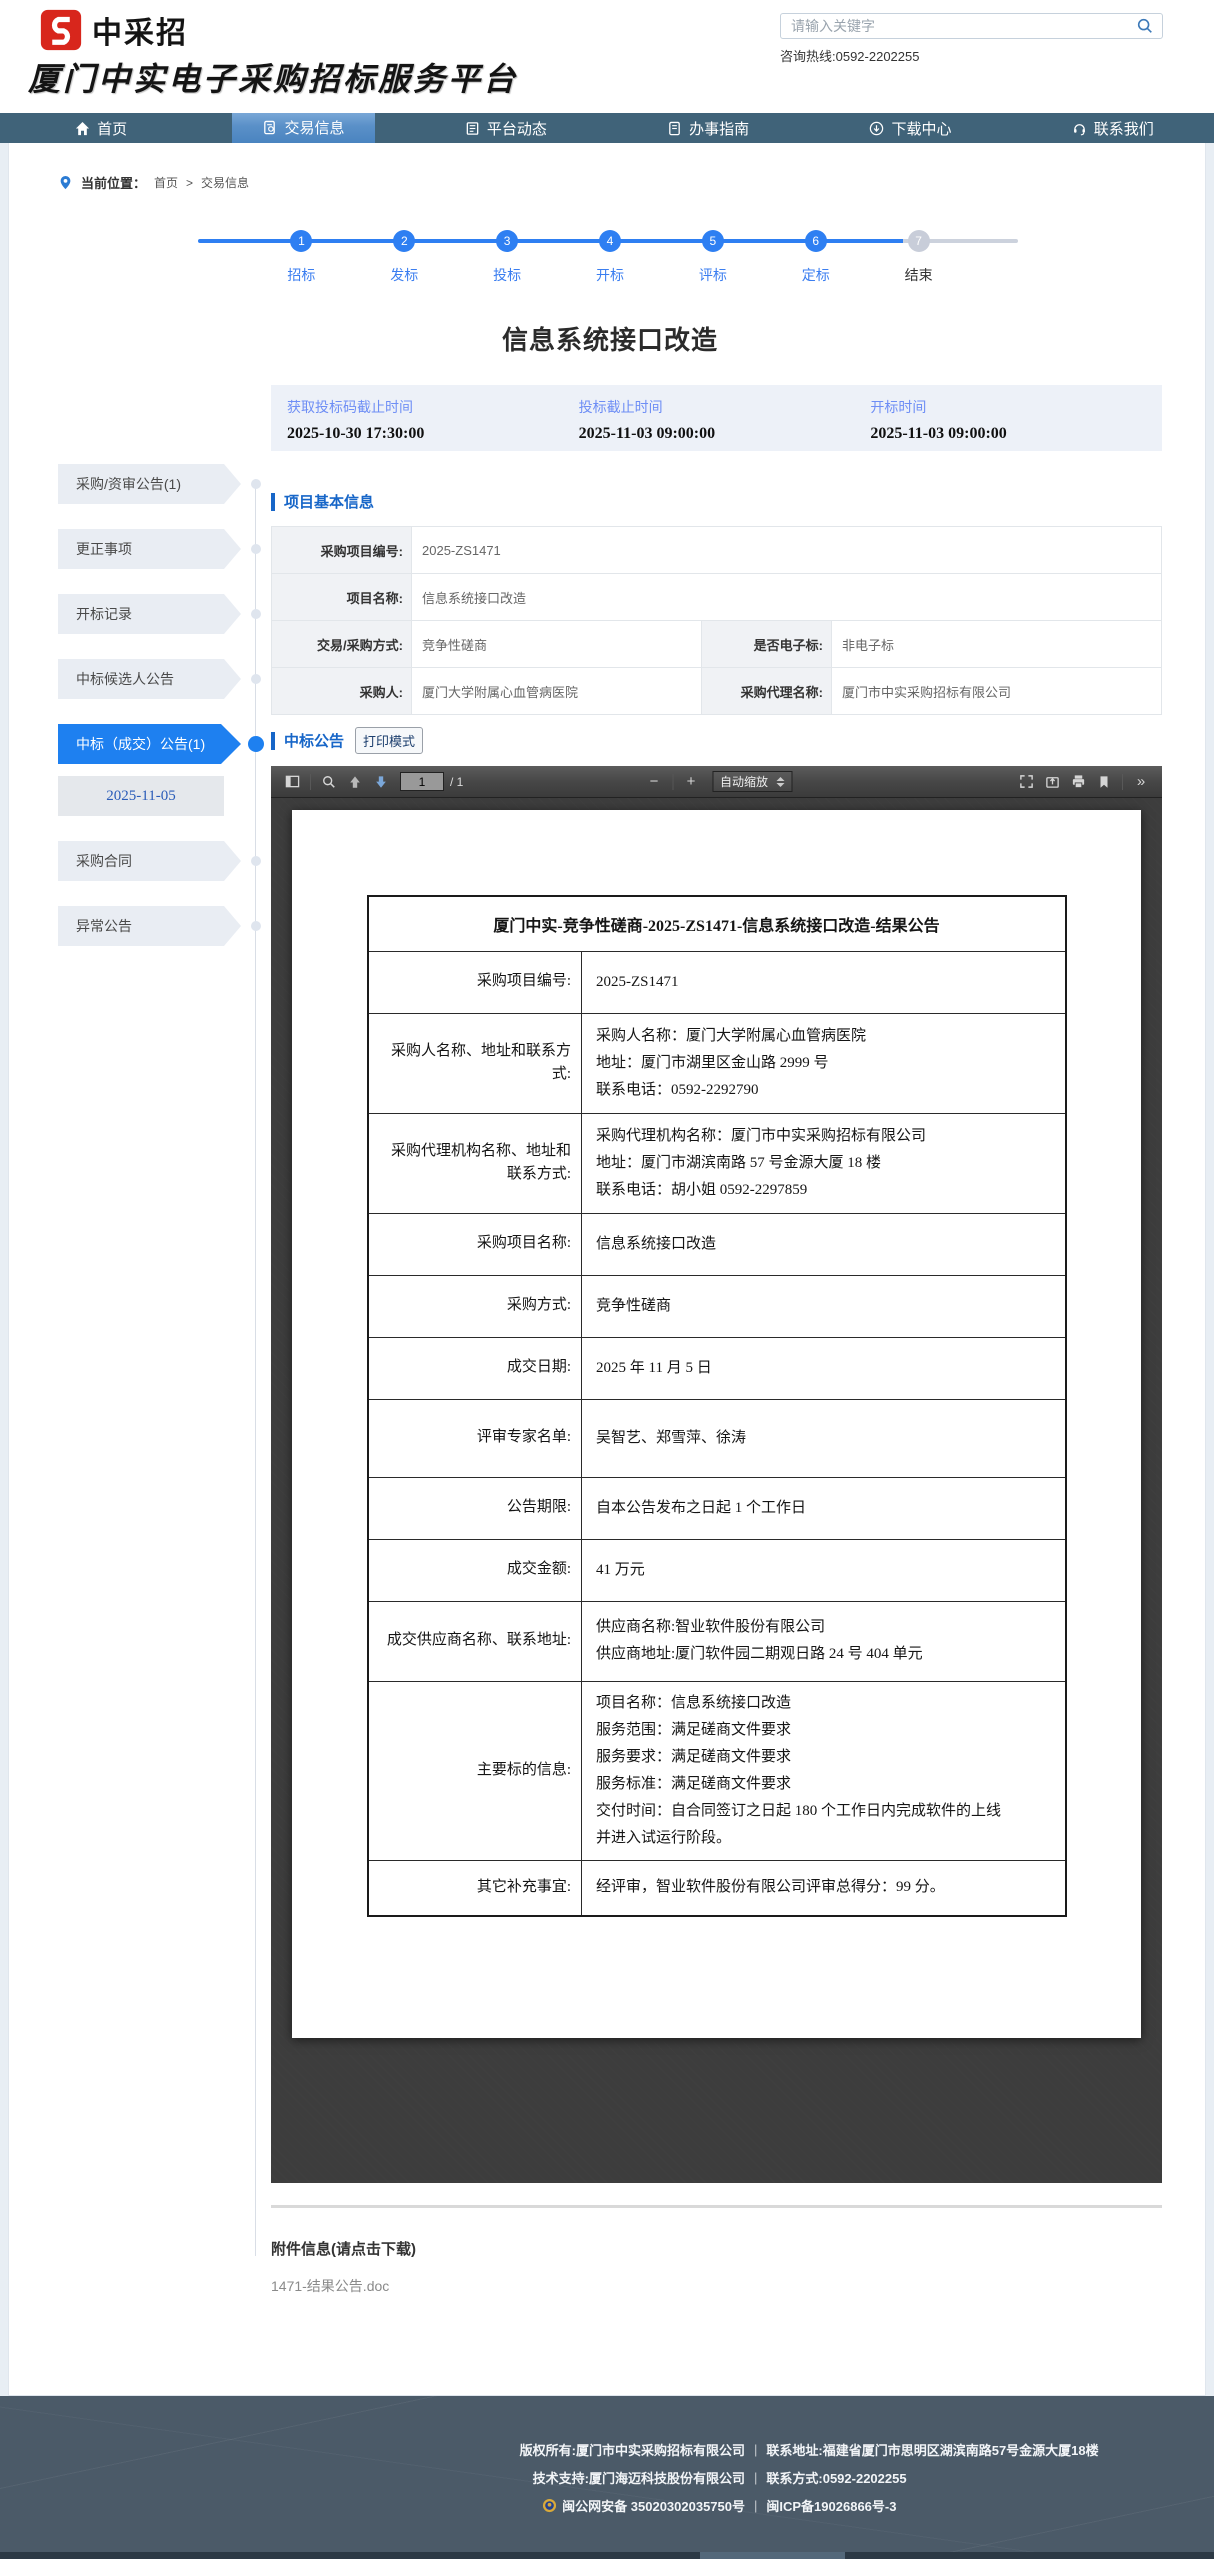  What do you see at coordinates (474, 1438) in the screenshot?
I see `doc-label: 评审专家名单:` at bounding box center [474, 1438].